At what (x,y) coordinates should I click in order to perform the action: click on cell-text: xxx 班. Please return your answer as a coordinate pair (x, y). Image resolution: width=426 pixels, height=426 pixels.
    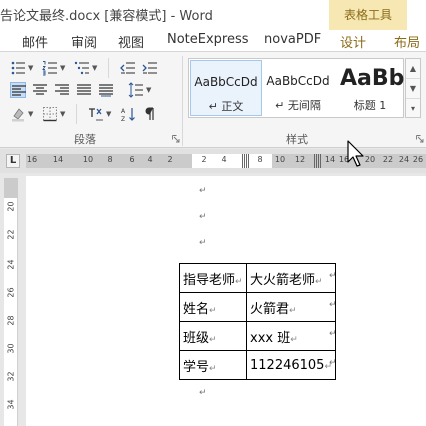
    Looking at the image, I should click on (270, 338).